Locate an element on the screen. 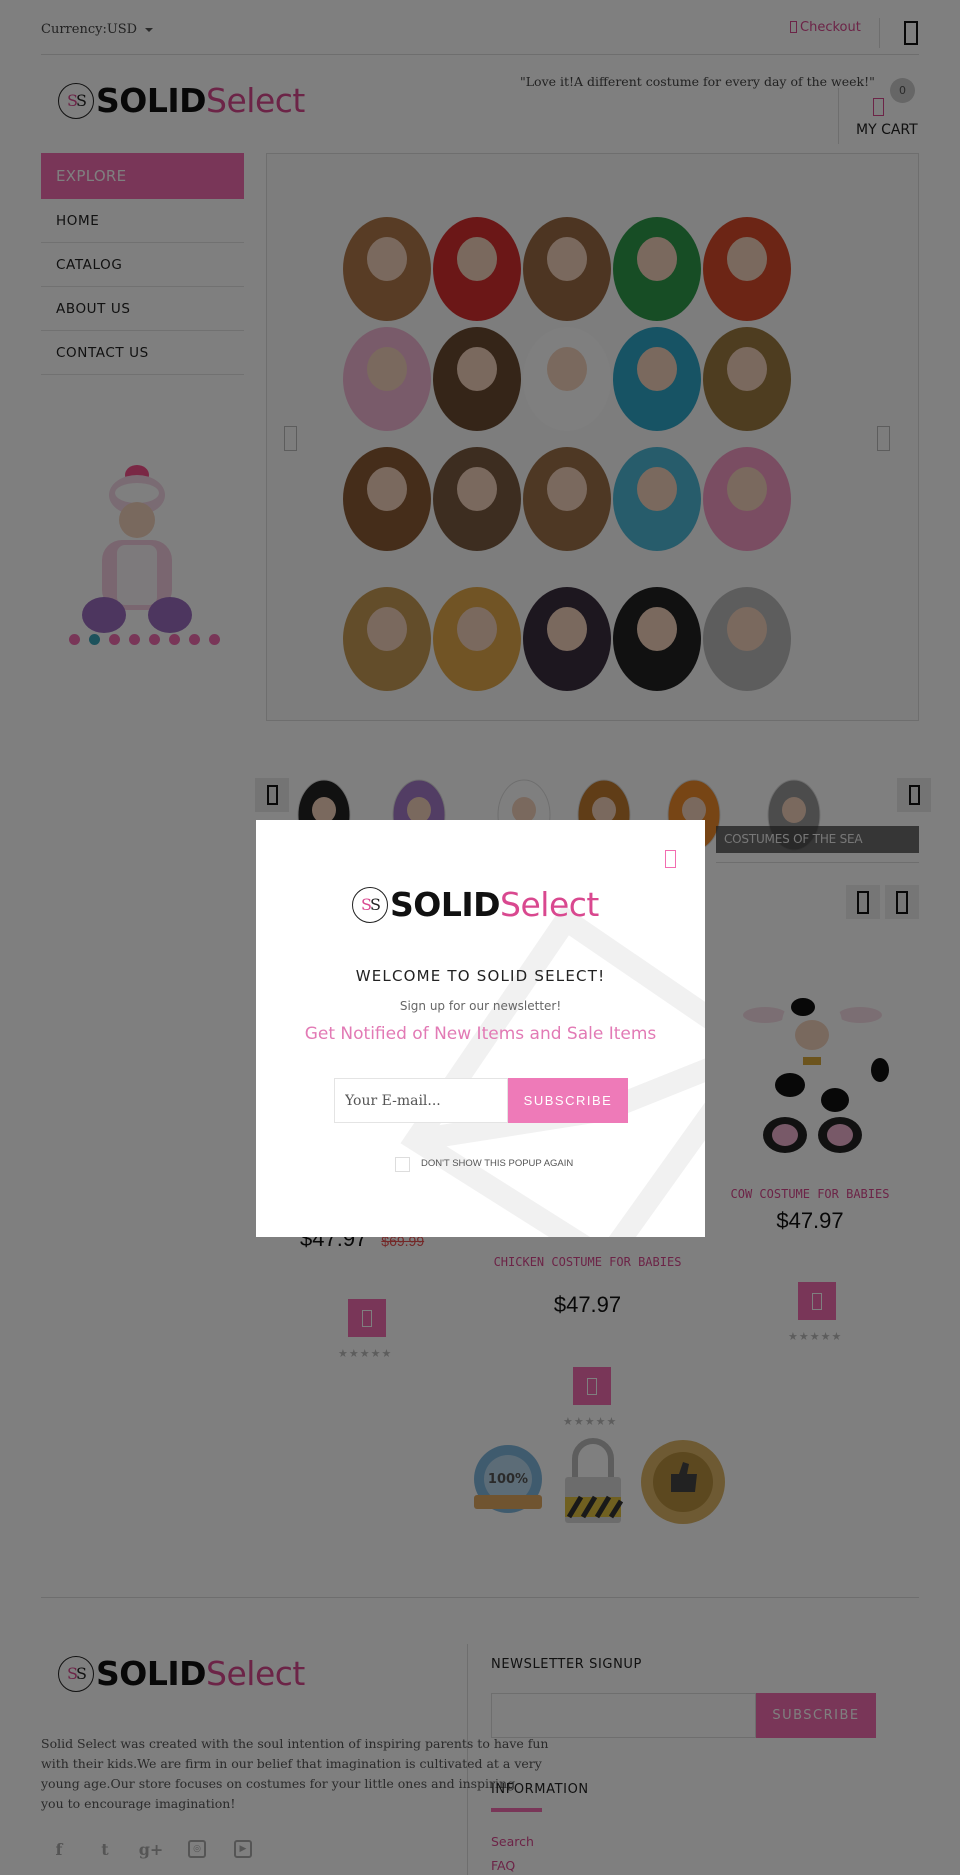 This screenshot has width=960, height=1875. modal-subscribe-button: SUBSCRIBE is located at coordinates (568, 1100).